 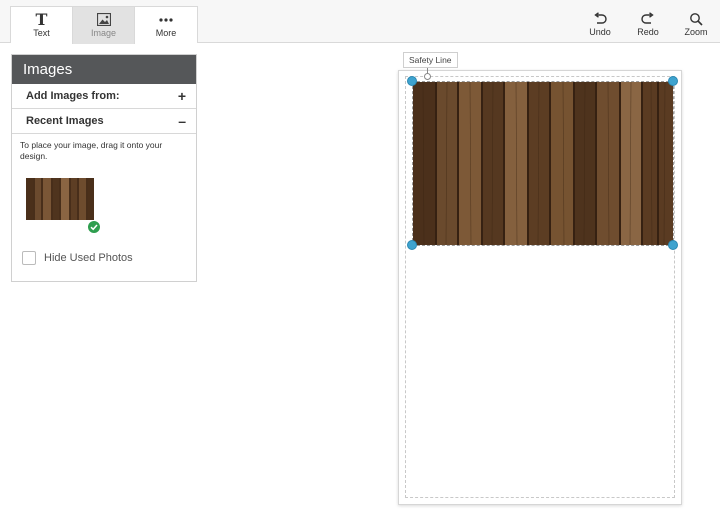 I want to click on undo-label: Undo, so click(x=600, y=32).